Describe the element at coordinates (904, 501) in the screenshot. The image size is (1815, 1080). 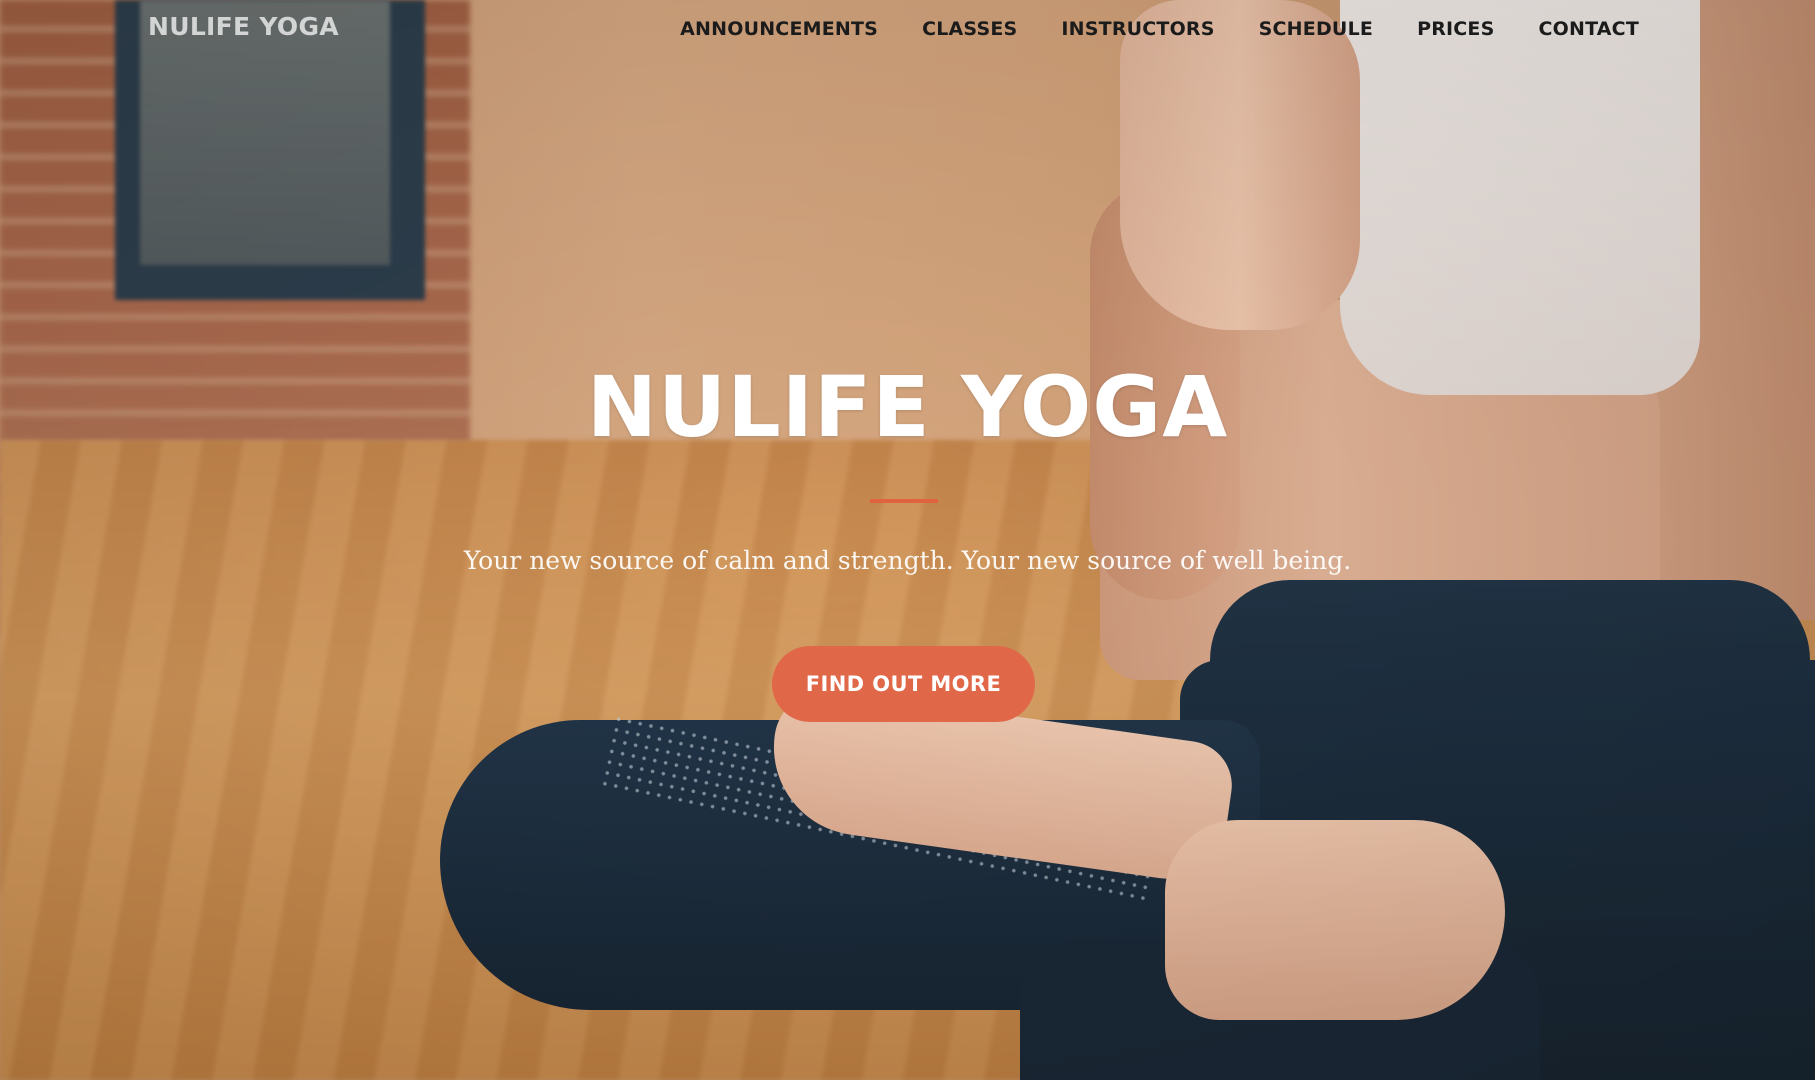
I see `hero-divider` at that location.